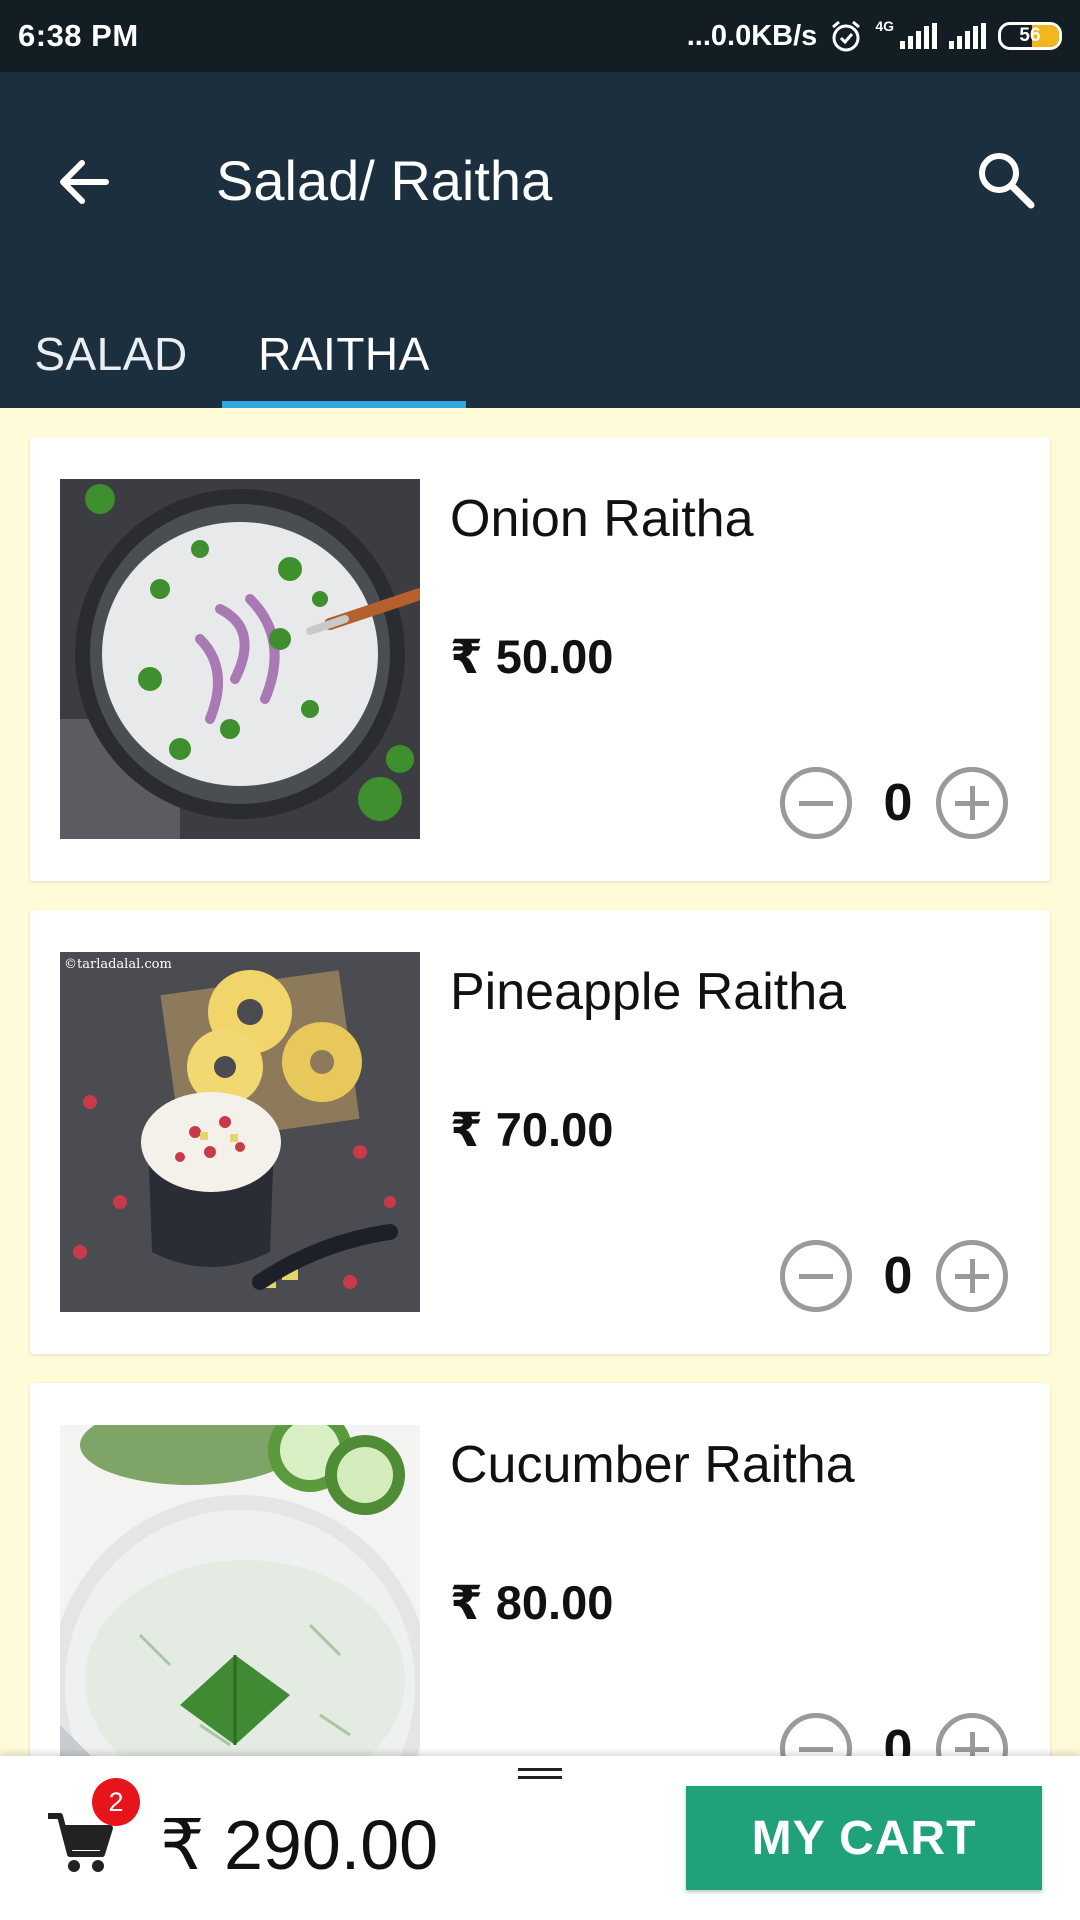 This screenshot has height=1920, width=1080. What do you see at coordinates (884, 26) in the screenshot?
I see `network-type: 4G` at bounding box center [884, 26].